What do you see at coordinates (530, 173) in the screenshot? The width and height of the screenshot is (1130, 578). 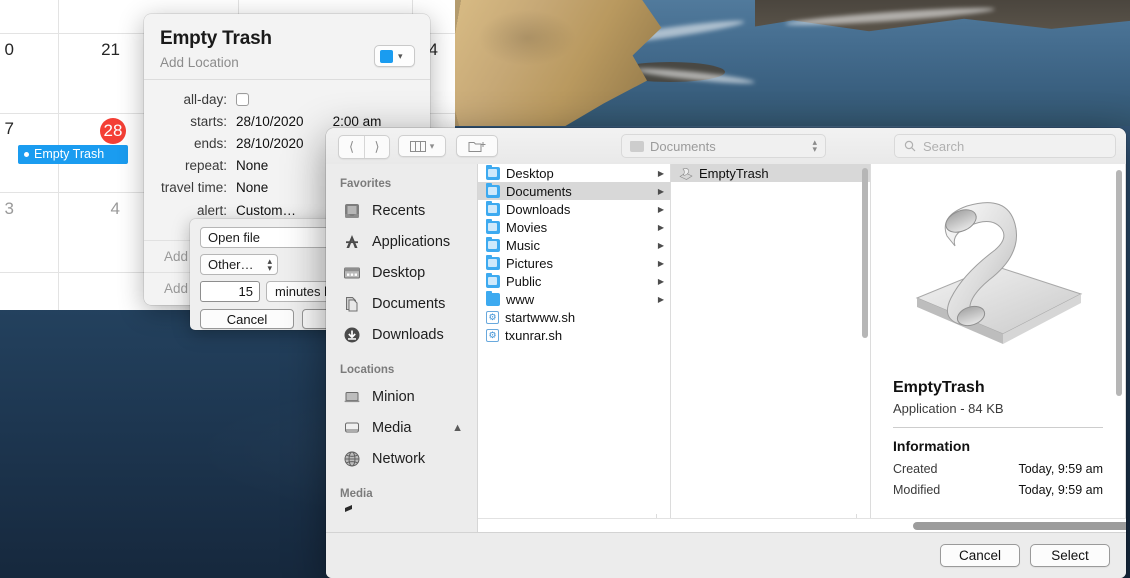 I see `file-name: Desktop` at bounding box center [530, 173].